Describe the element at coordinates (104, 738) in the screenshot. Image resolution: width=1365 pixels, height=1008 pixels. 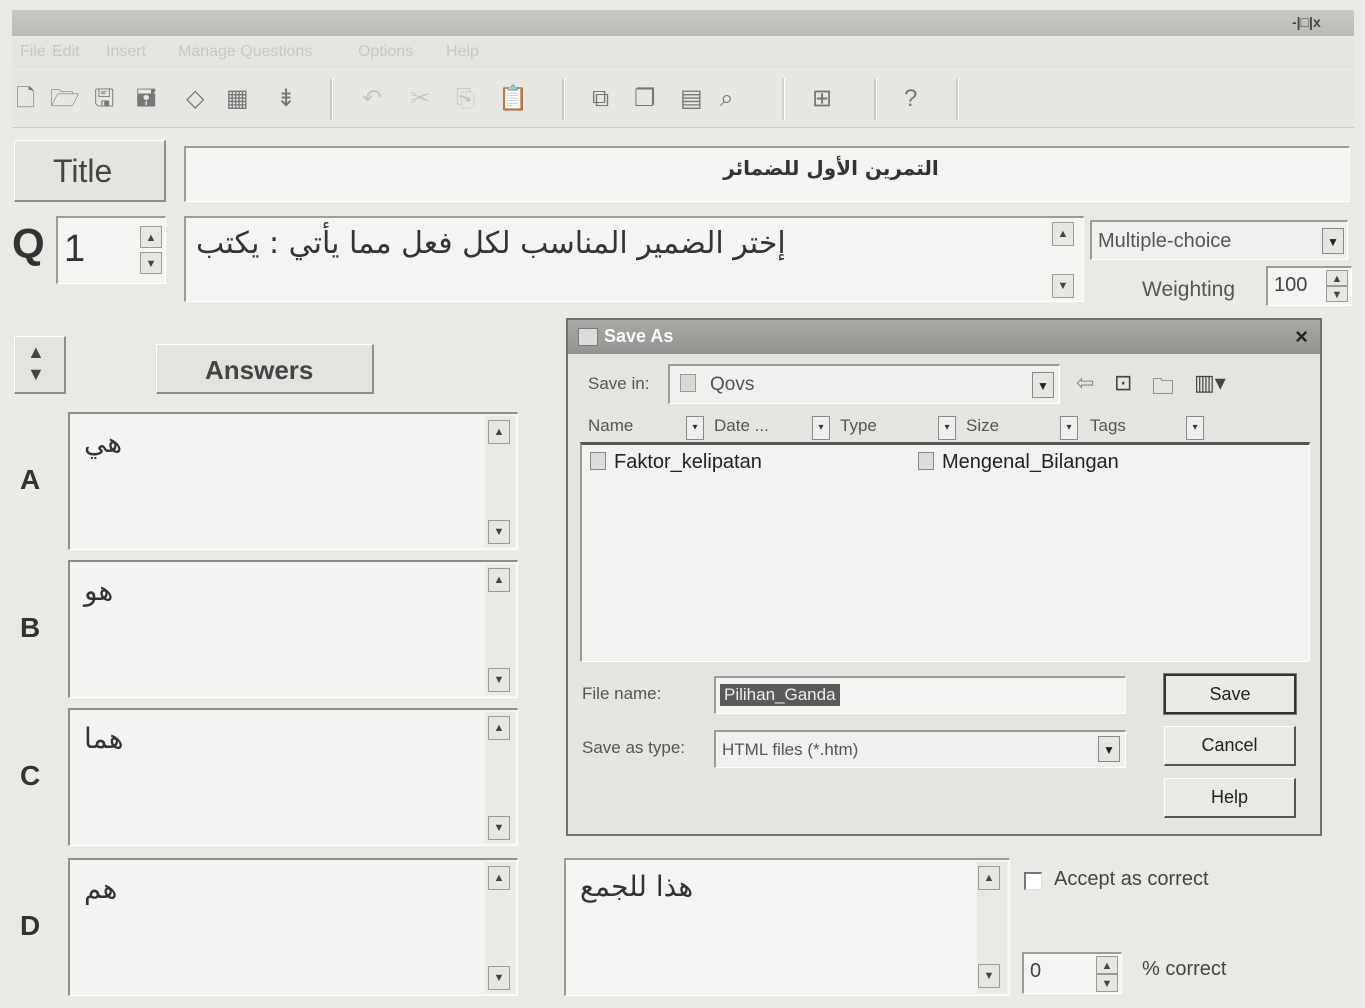
I see `answer-c-text: هما` at that location.